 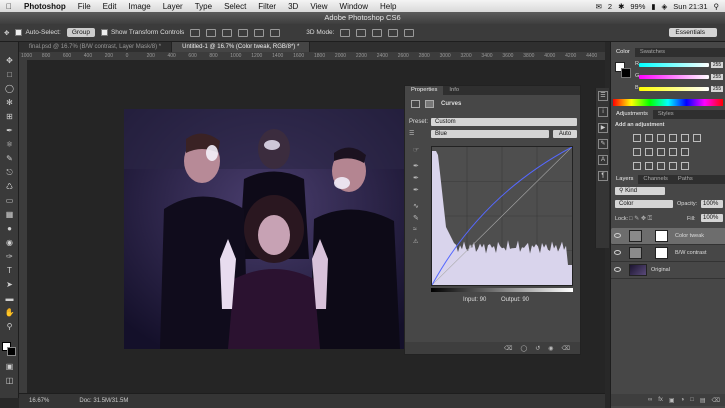 What do you see at coordinates (490, 134) in the screenshot?
I see `channel-dropdown: Blue` at bounding box center [490, 134].